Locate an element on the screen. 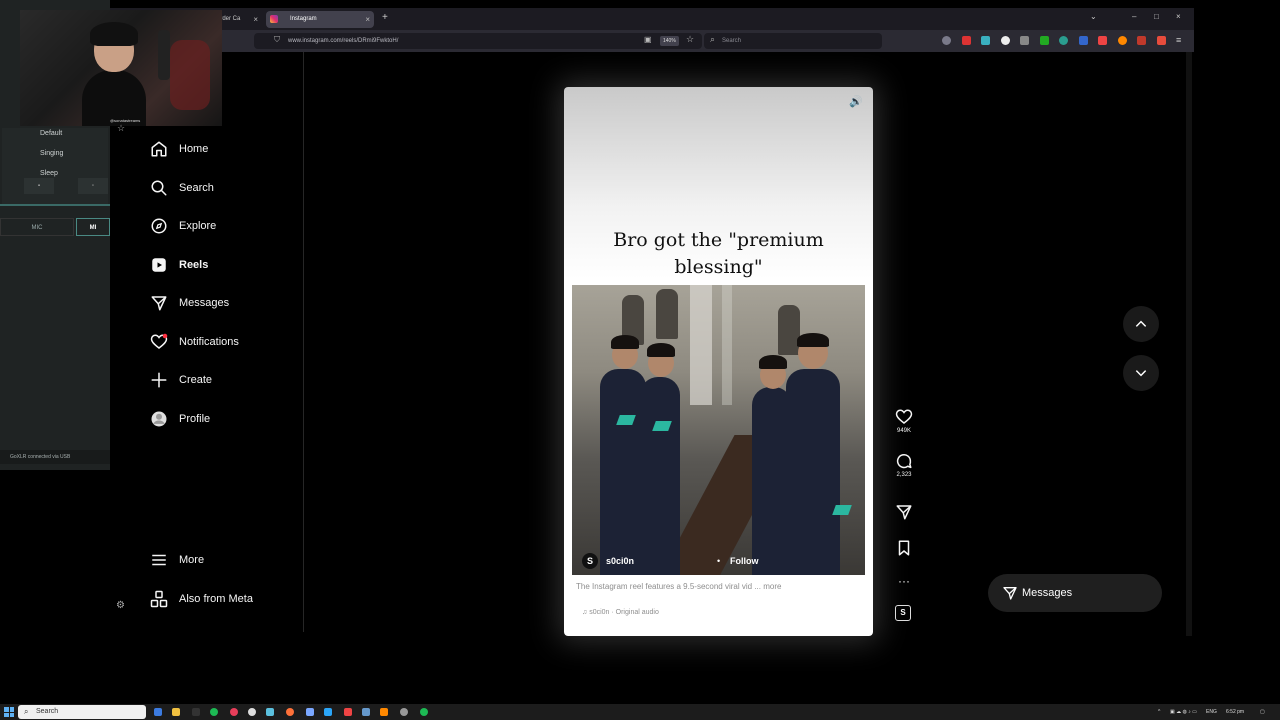  mic-tab-active: MI is located at coordinates (93, 227).